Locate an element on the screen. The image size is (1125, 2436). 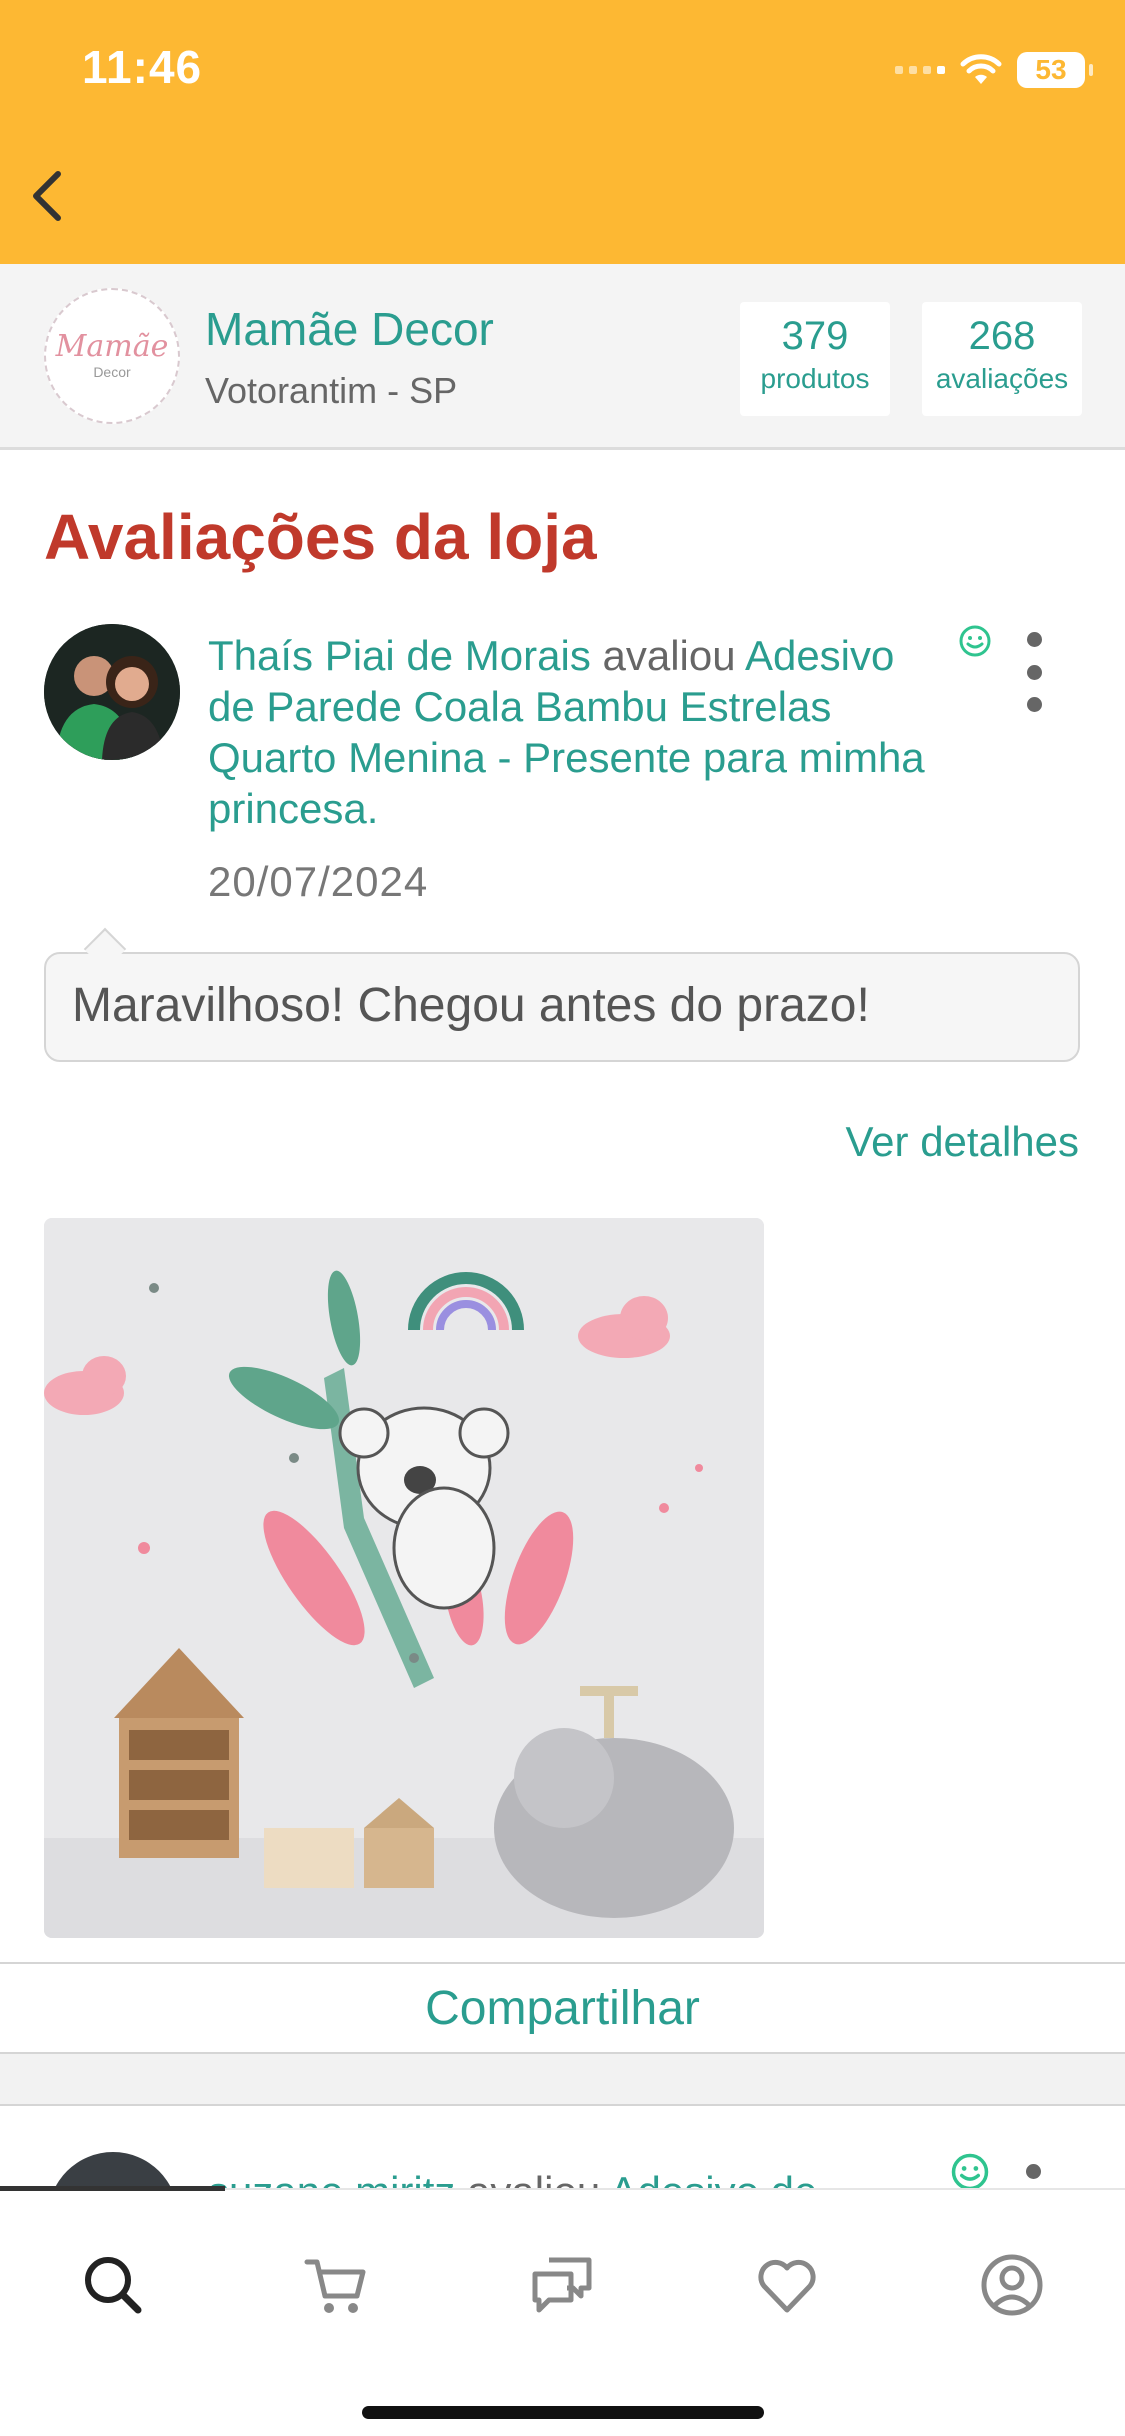
page-title: Avaliações da loja is located at coordinates (320, 537).